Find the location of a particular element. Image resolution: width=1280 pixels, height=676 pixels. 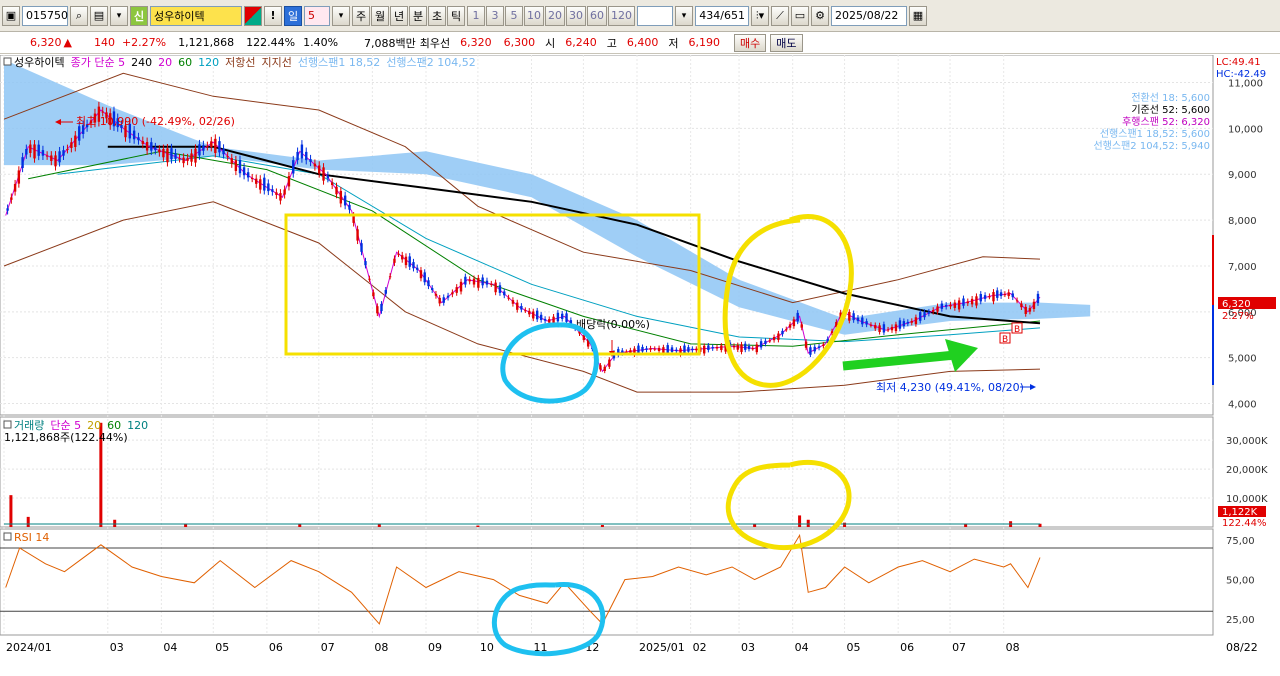

period-count-input: 5 is located at coordinates (317, 15).